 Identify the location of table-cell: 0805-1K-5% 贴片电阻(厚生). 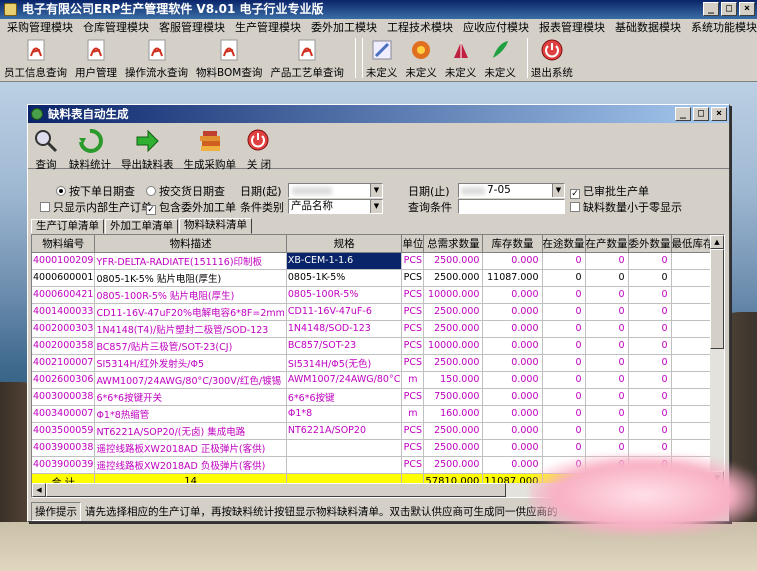
(190, 278).